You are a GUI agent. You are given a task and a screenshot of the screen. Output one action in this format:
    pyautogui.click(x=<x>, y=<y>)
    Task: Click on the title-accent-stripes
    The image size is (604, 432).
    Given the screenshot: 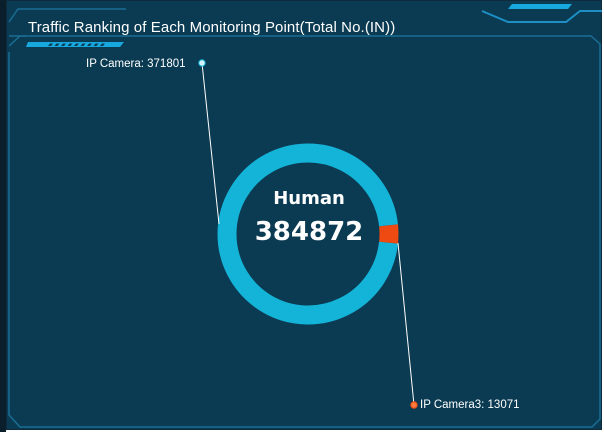 What is the action you would take?
    pyautogui.click(x=76, y=44)
    